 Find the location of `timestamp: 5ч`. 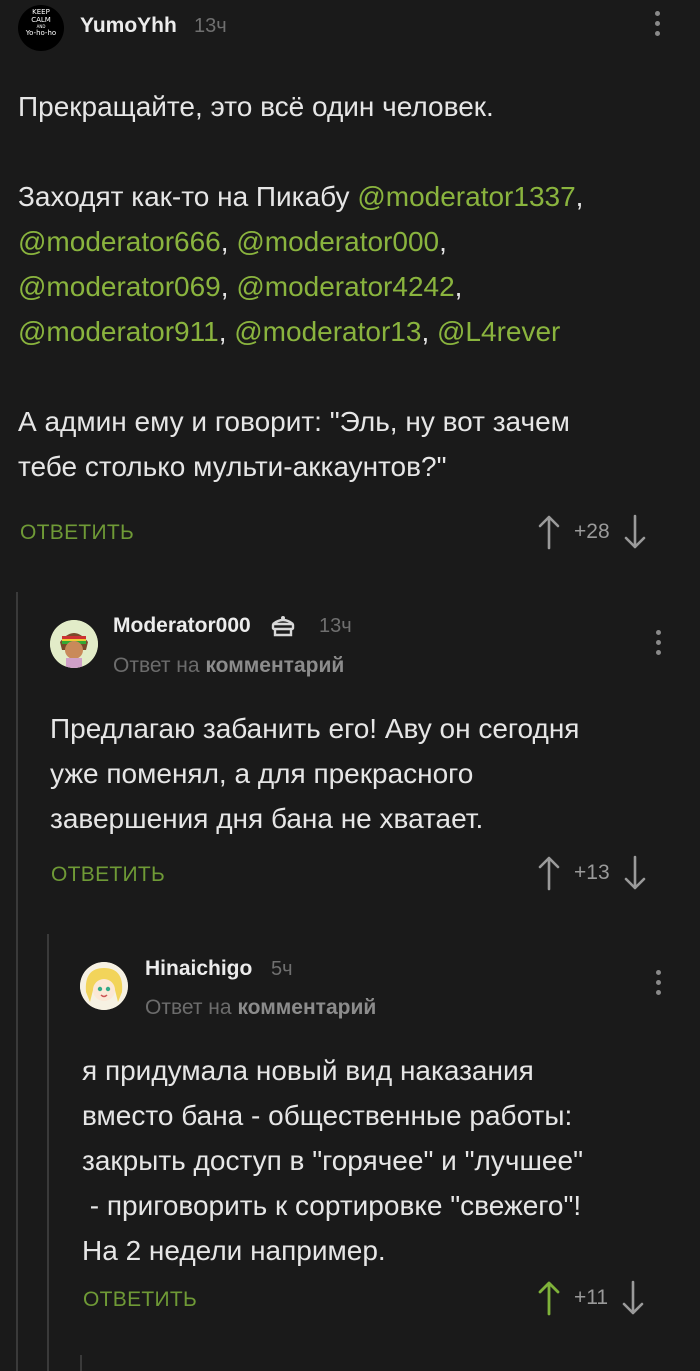

timestamp: 5ч is located at coordinates (282, 969).